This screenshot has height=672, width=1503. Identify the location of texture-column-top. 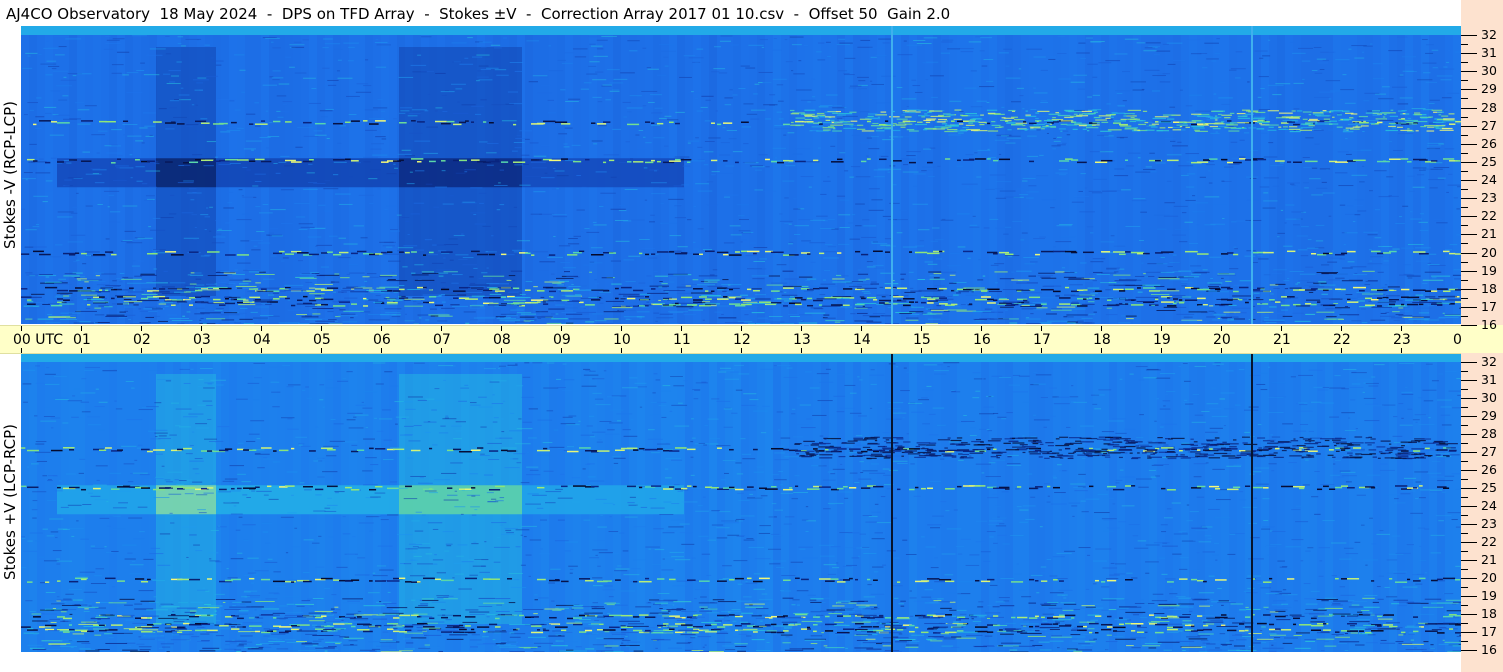
(41, 179).